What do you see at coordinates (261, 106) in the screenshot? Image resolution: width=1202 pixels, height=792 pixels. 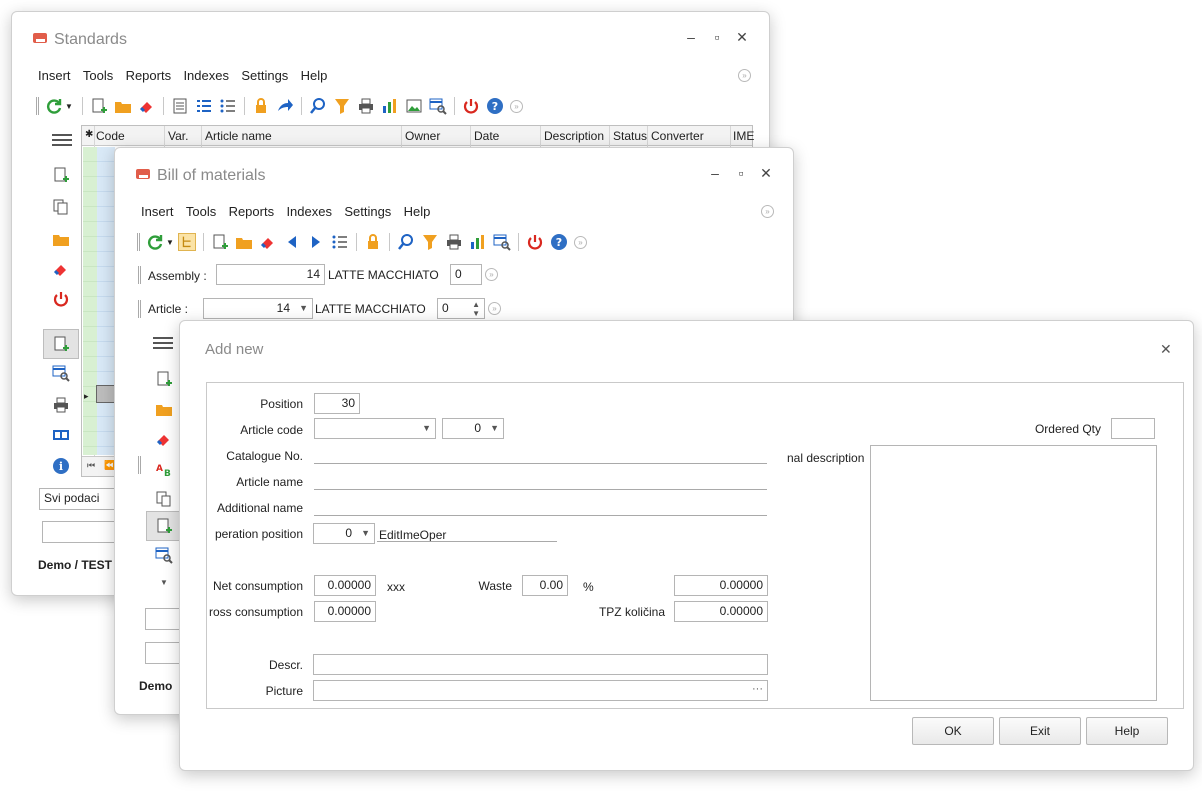 I see `lock-icon` at bounding box center [261, 106].